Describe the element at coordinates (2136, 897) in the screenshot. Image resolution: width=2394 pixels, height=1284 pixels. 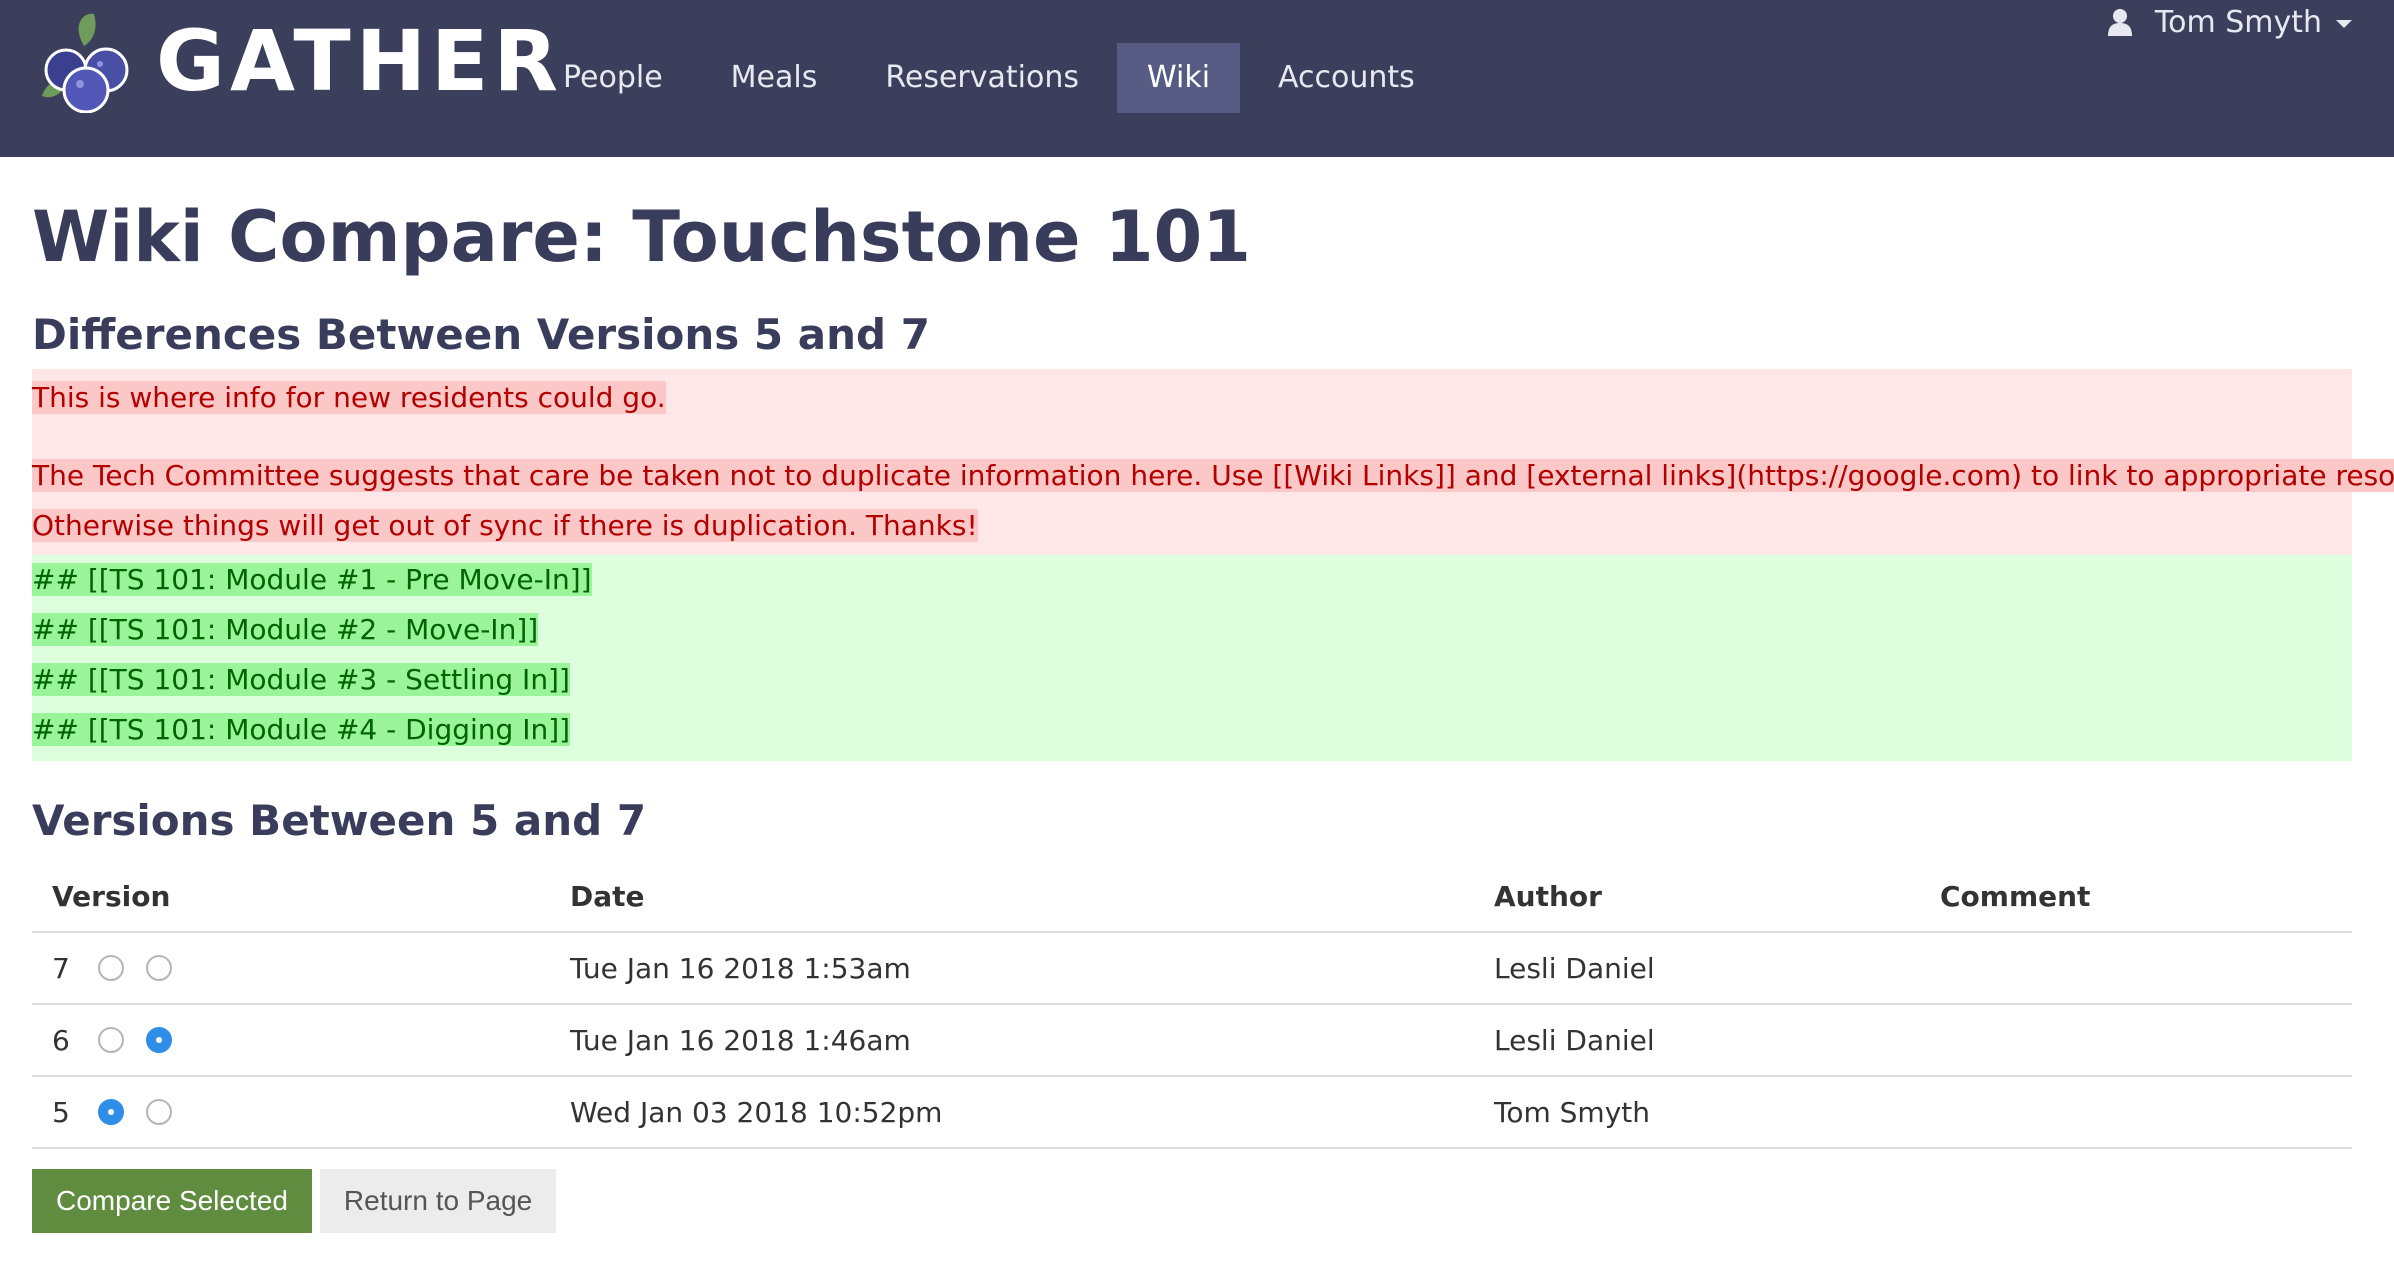
I see `column-header-comment: Comment` at that location.